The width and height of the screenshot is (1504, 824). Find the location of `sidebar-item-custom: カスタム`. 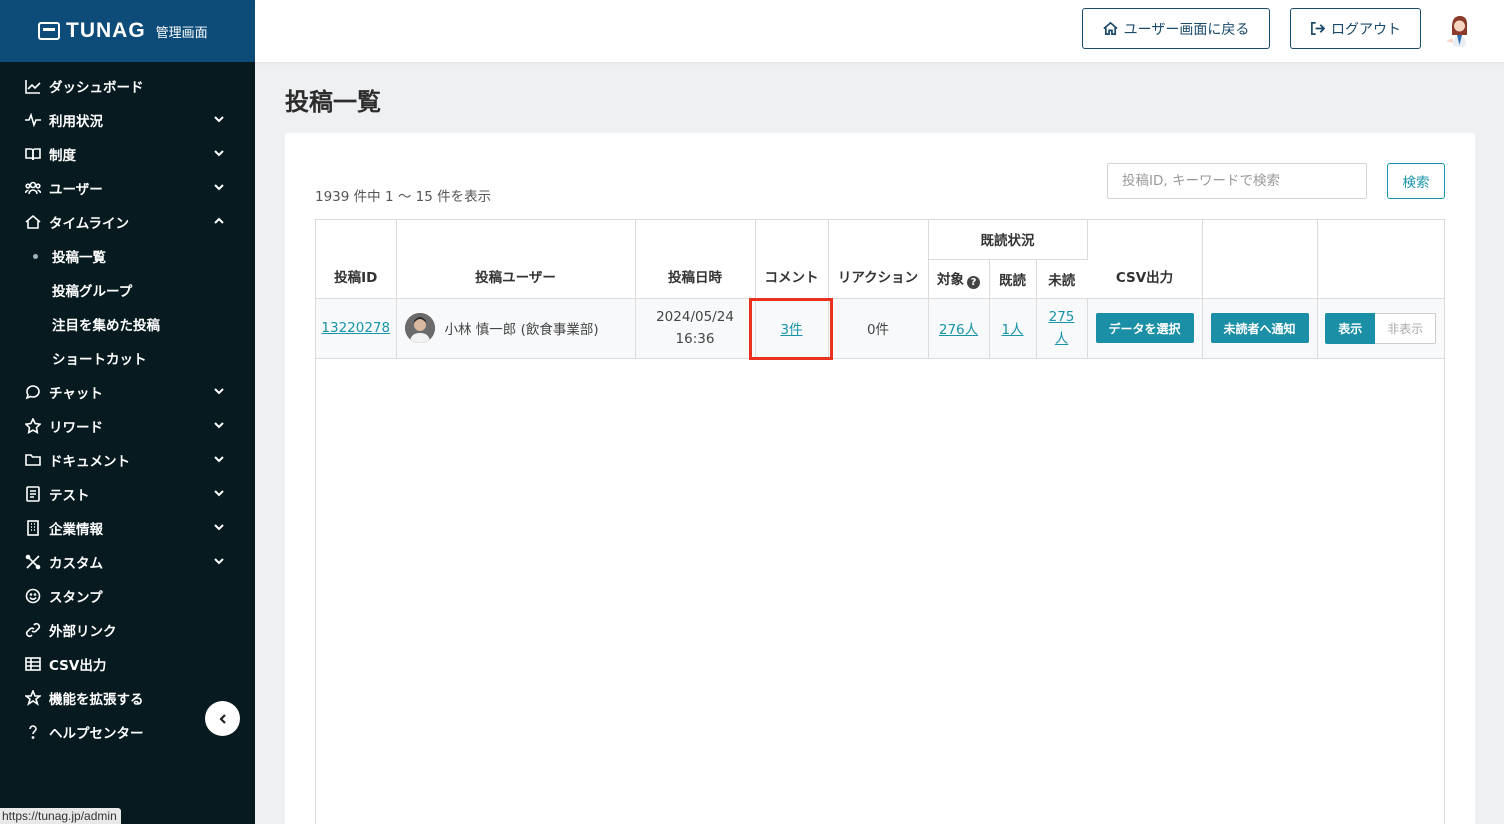

sidebar-item-custom: カスタム is located at coordinates (127, 562).